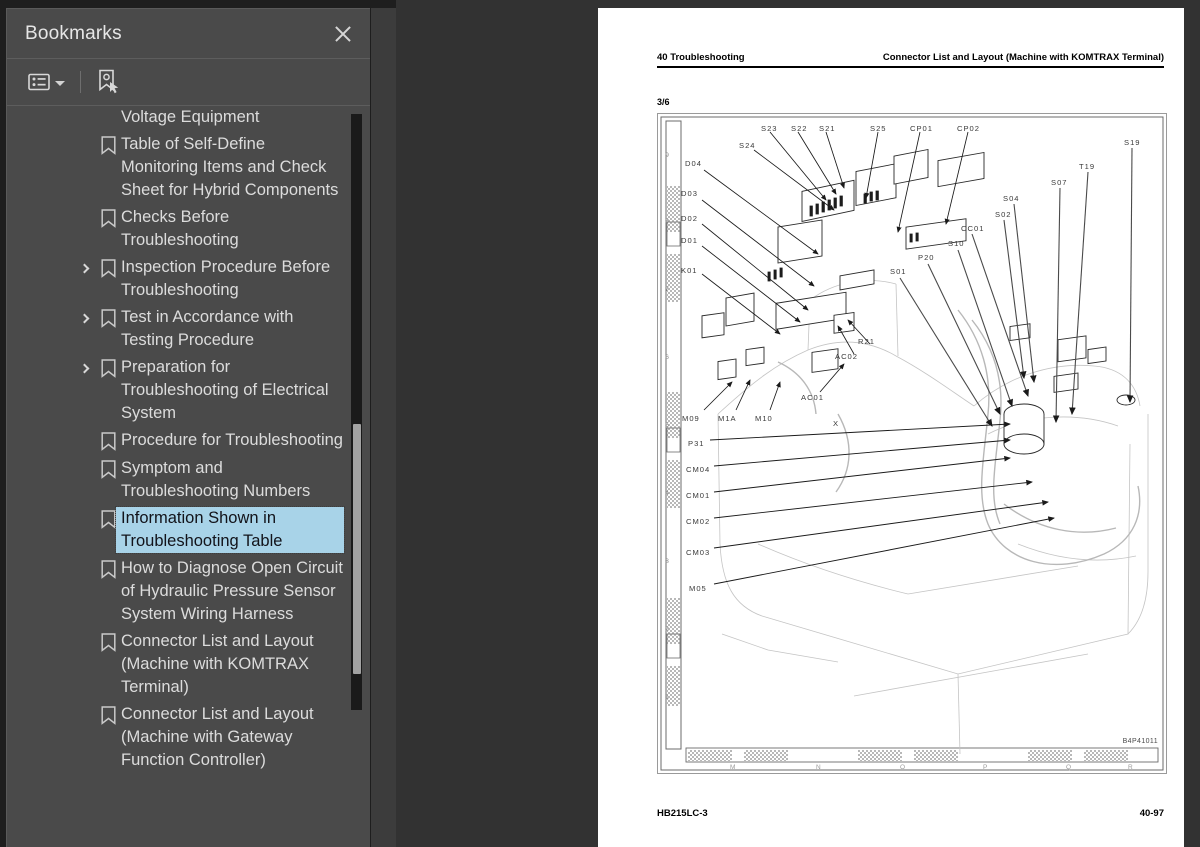 The width and height of the screenshot is (1200, 847). I want to click on connector-label: D04, so click(693, 163).